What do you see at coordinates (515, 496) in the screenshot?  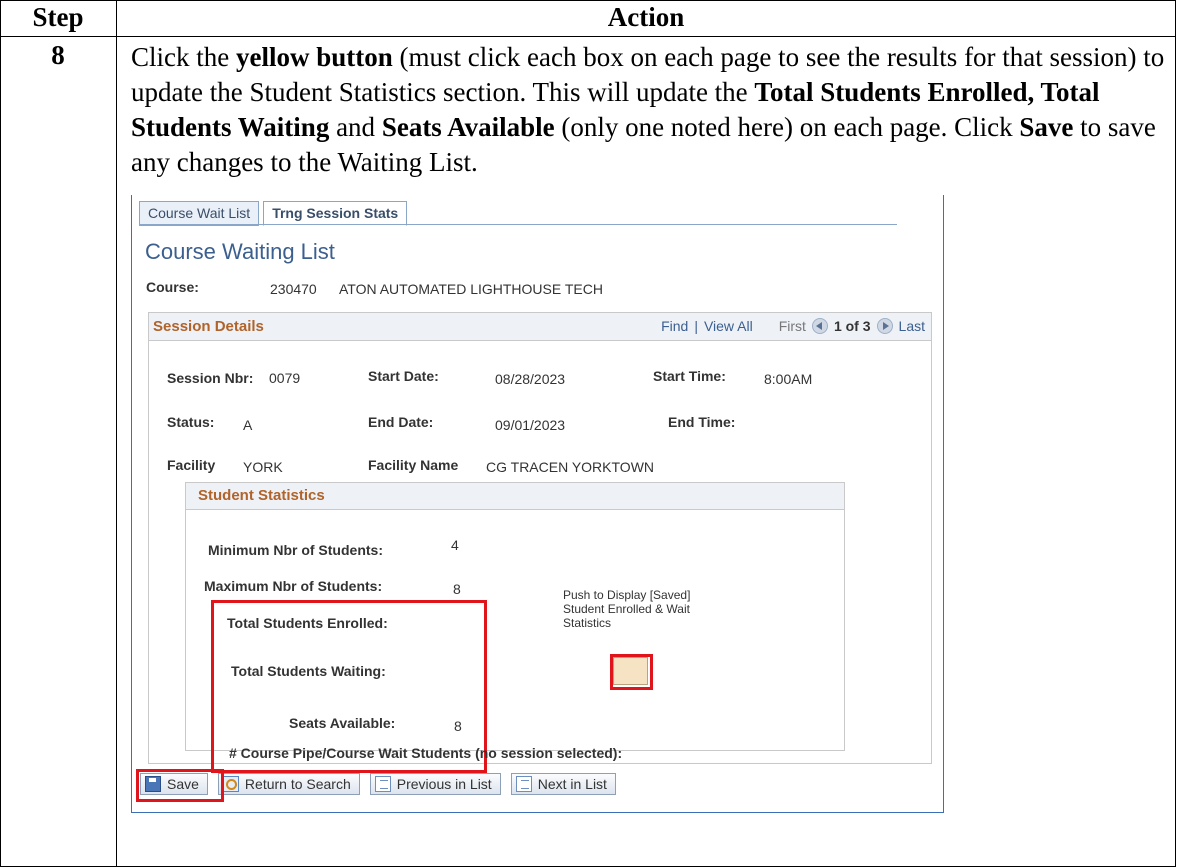 I see `student-statistics-header: Student Statistics` at bounding box center [515, 496].